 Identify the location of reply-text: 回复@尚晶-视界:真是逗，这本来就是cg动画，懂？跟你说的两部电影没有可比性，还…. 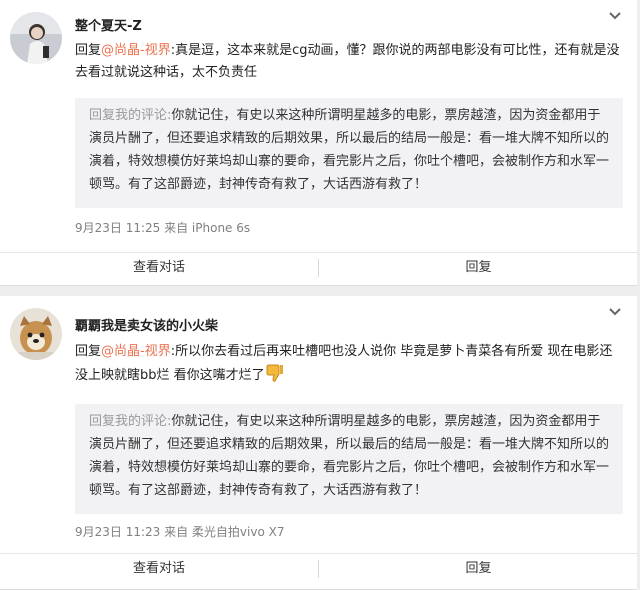
(348, 62).